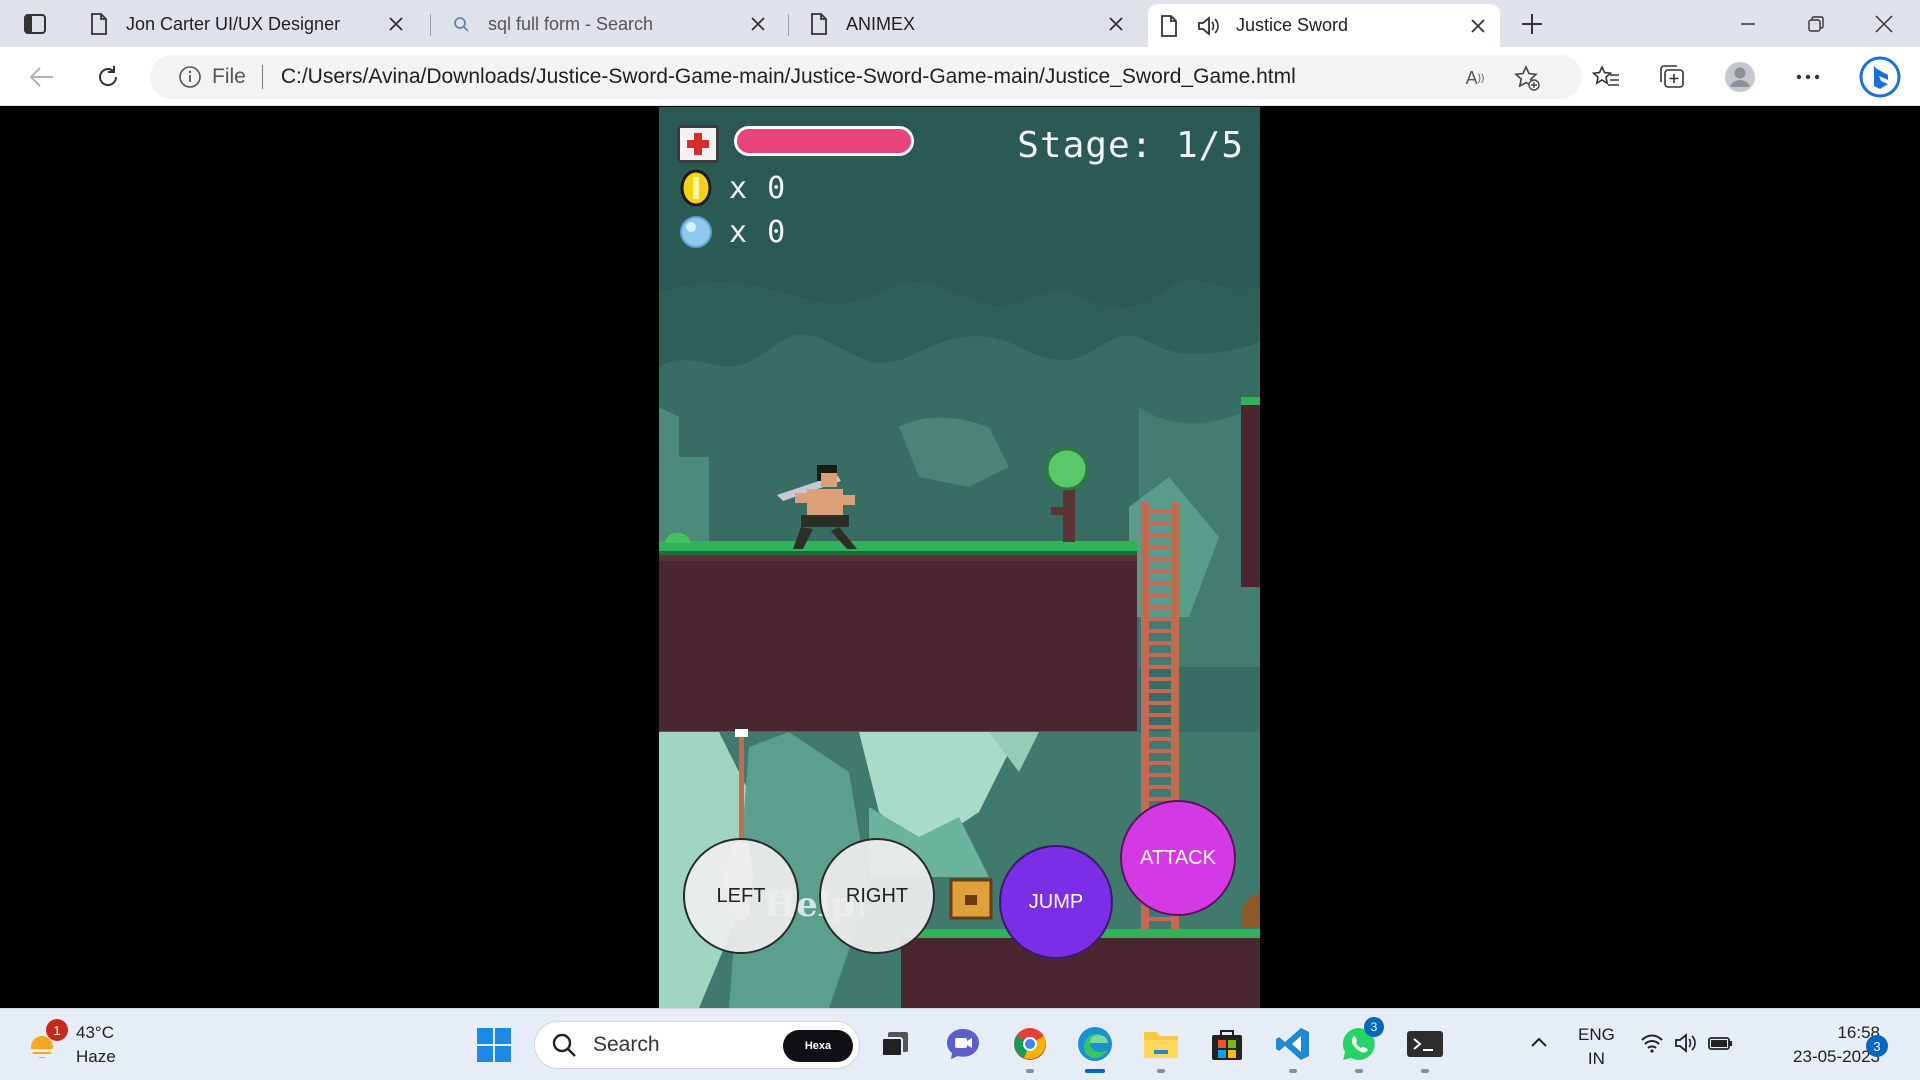 The height and width of the screenshot is (1080, 1920). I want to click on volume-icon, so click(1685, 1043).